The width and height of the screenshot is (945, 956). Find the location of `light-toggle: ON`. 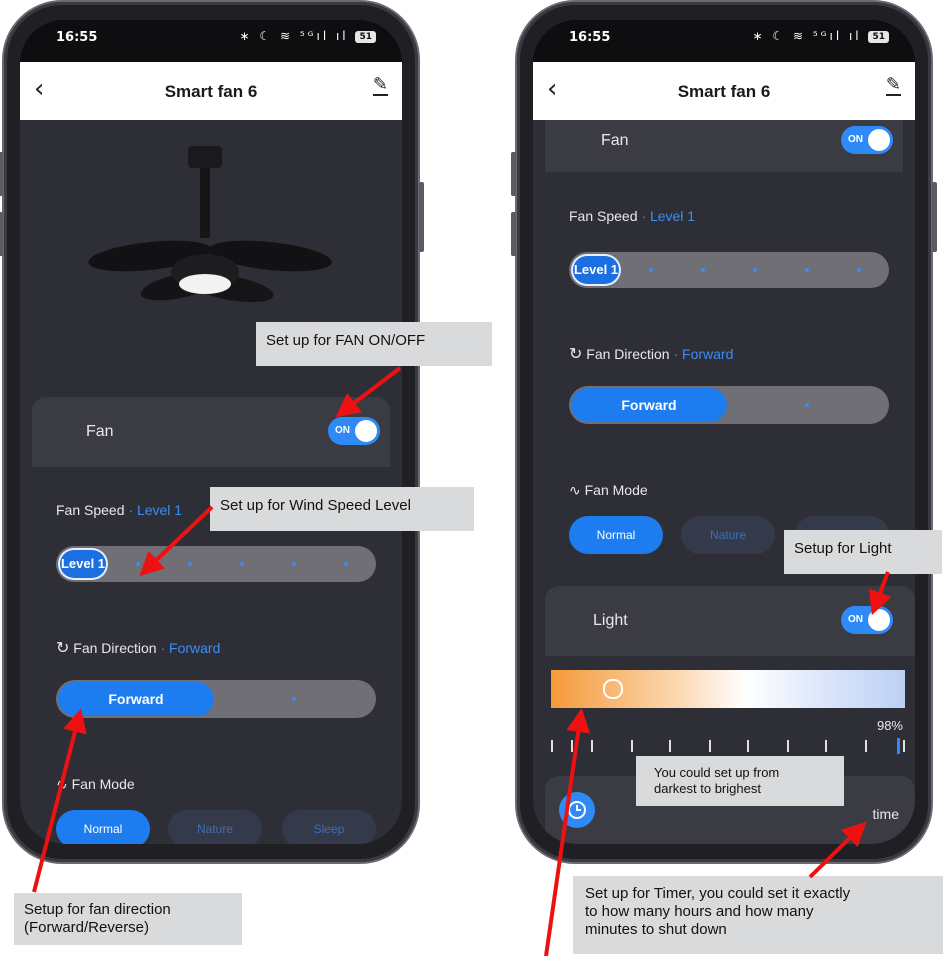

light-toggle: ON is located at coordinates (867, 620).